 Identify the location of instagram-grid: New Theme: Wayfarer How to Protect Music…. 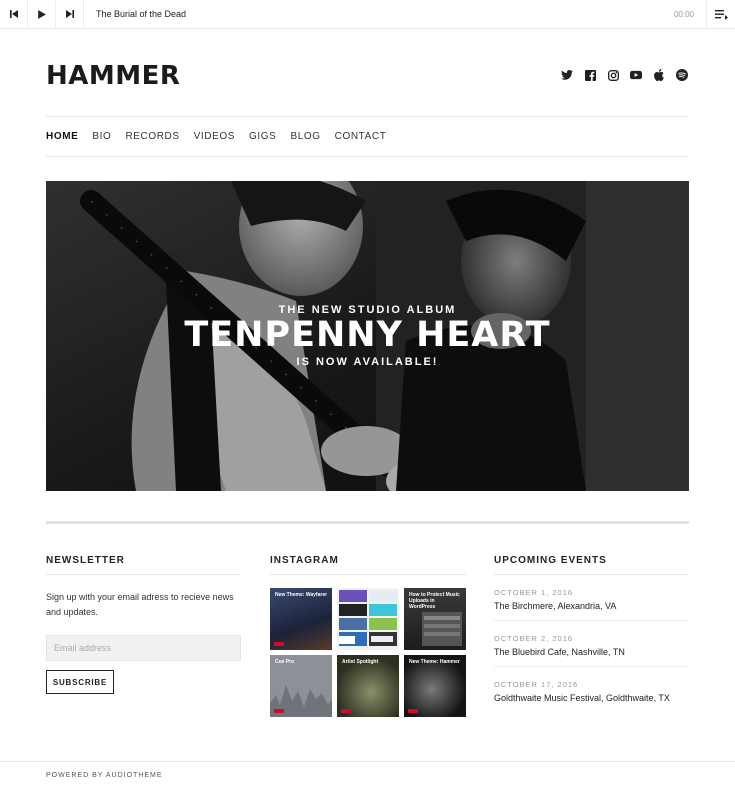
(368, 652).